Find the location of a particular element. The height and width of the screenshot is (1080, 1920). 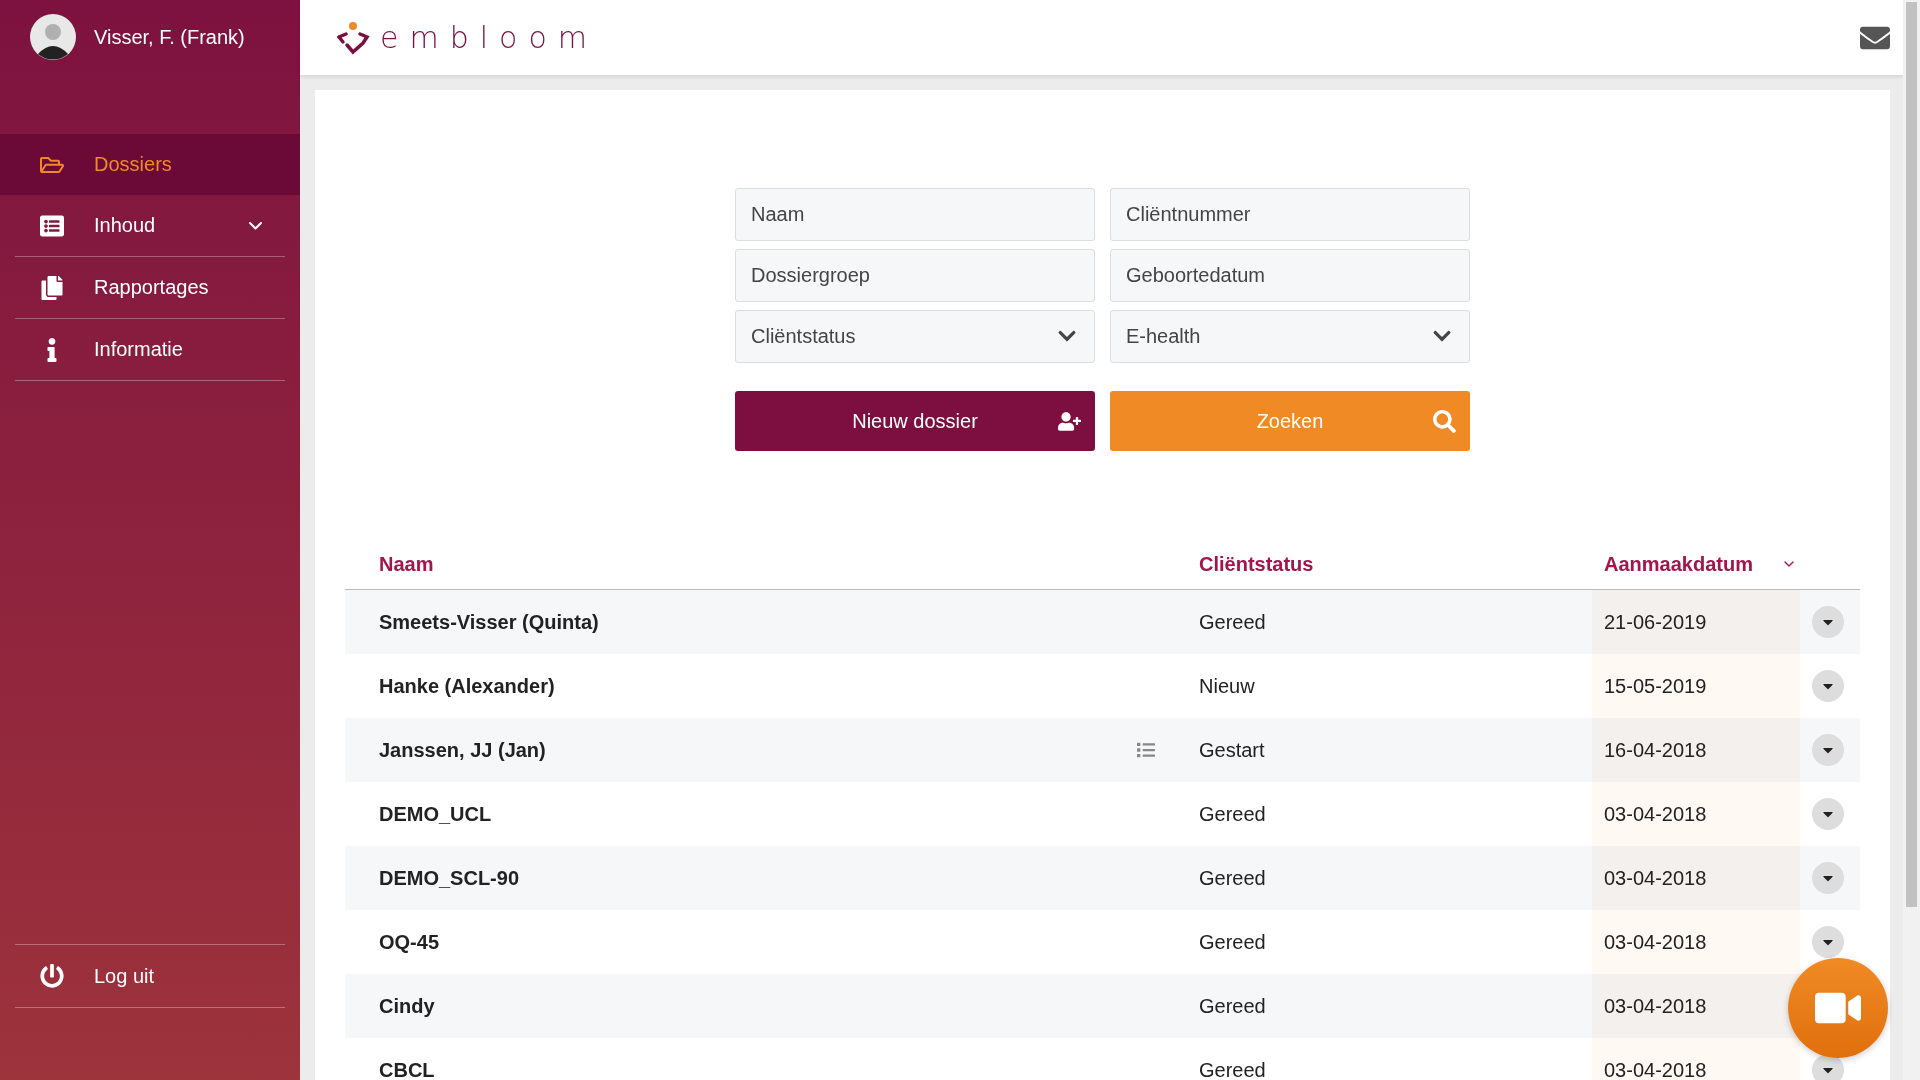

table-cell-text: Nieuw is located at coordinates (1227, 686).